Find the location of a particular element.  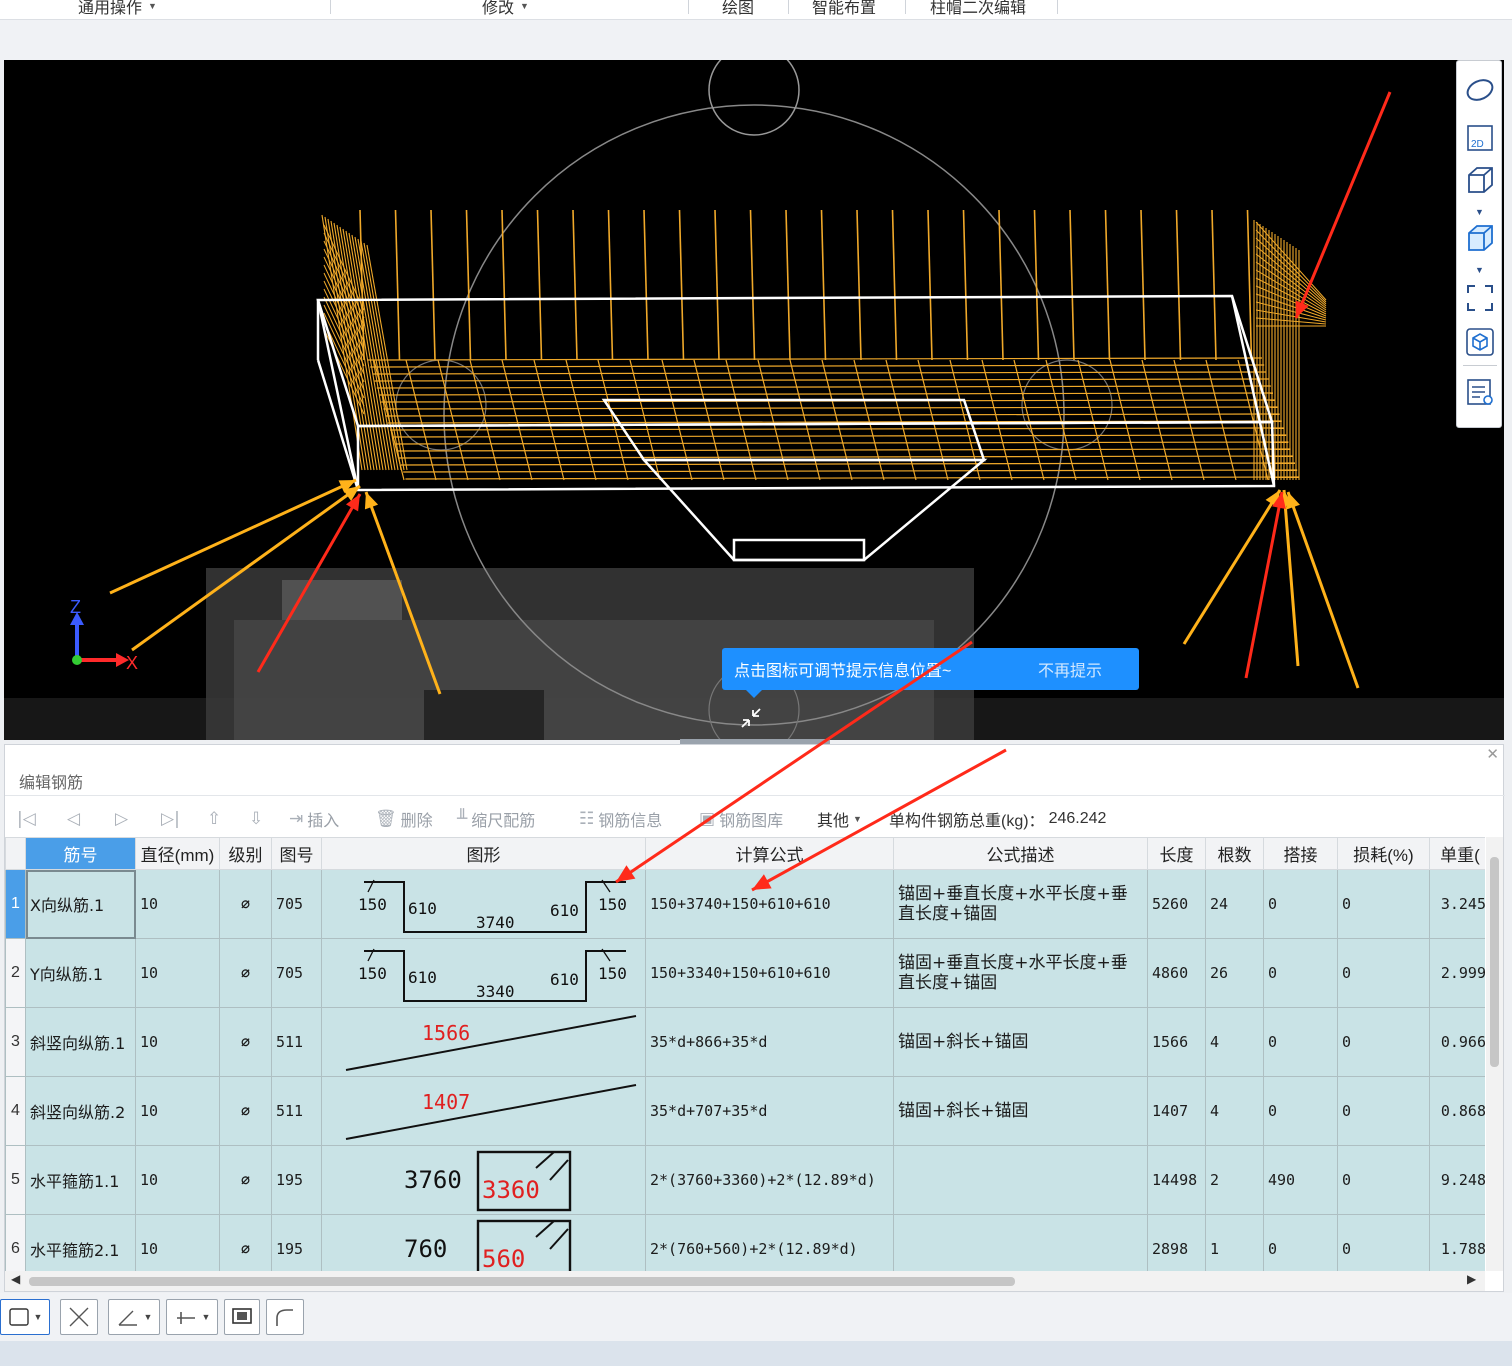

row-number: 1 is located at coordinates (15, 904).